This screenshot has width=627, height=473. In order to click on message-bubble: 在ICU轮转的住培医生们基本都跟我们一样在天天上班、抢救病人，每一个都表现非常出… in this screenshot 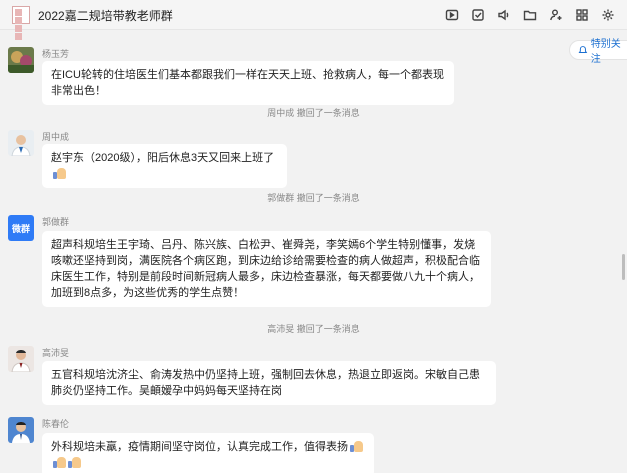, I will do `click(248, 83)`.